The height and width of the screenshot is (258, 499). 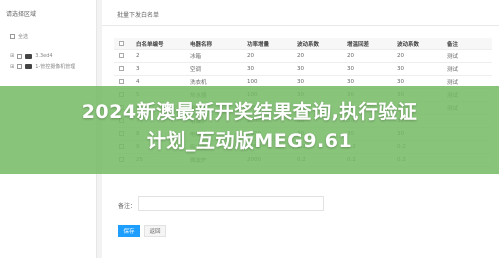 I want to click on panel-title: 请选择区域, so click(x=21, y=14).